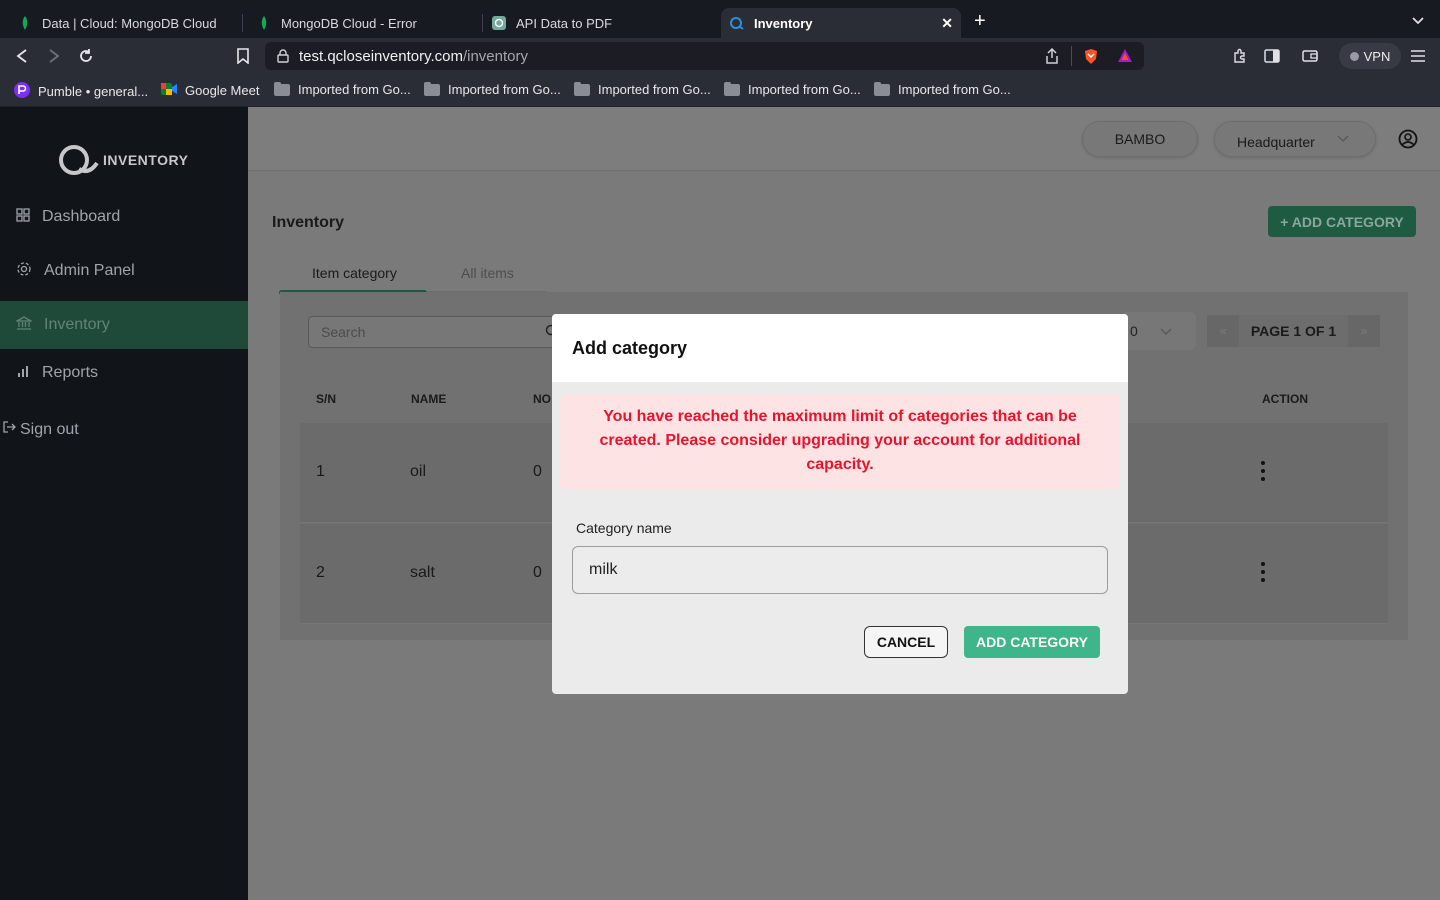  I want to click on category-name-value: milk, so click(603, 569).